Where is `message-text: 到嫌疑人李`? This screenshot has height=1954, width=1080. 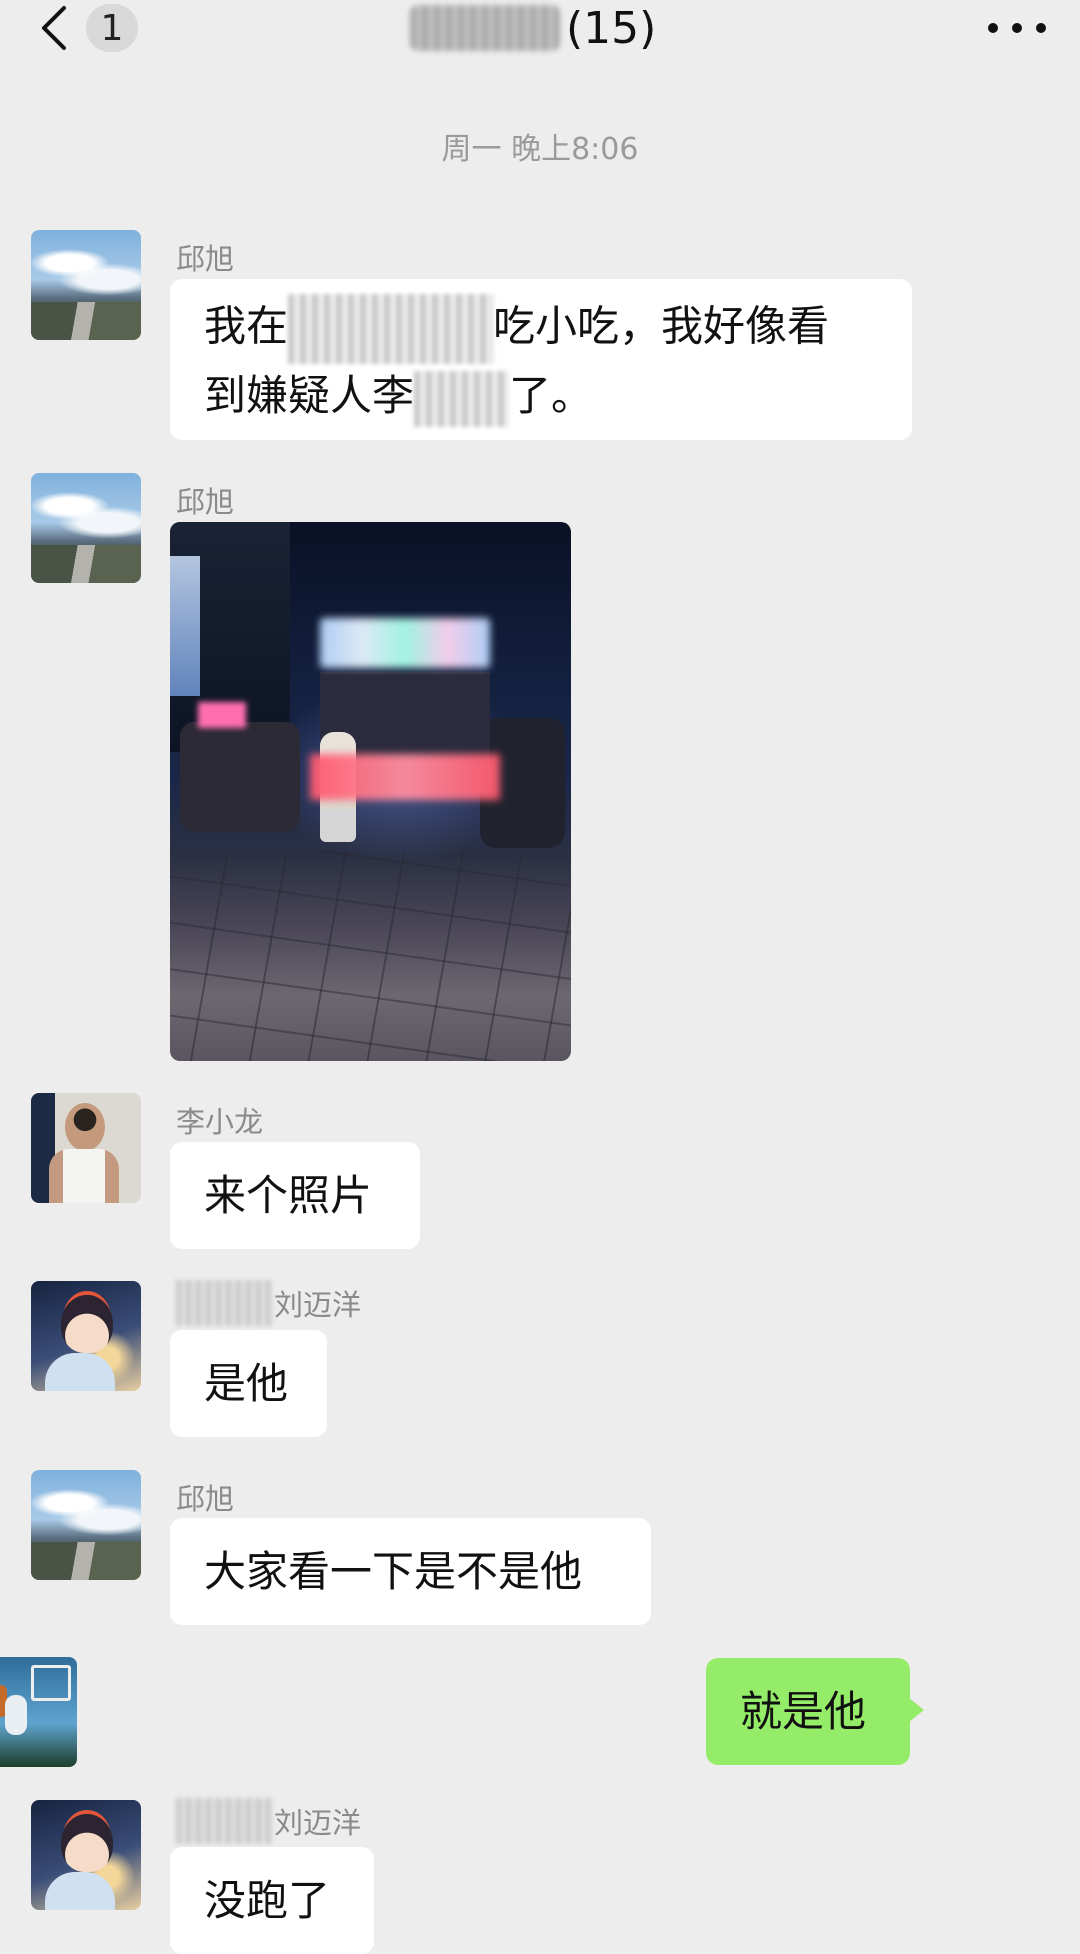
message-text: 到嫌疑人李 is located at coordinates (309, 395).